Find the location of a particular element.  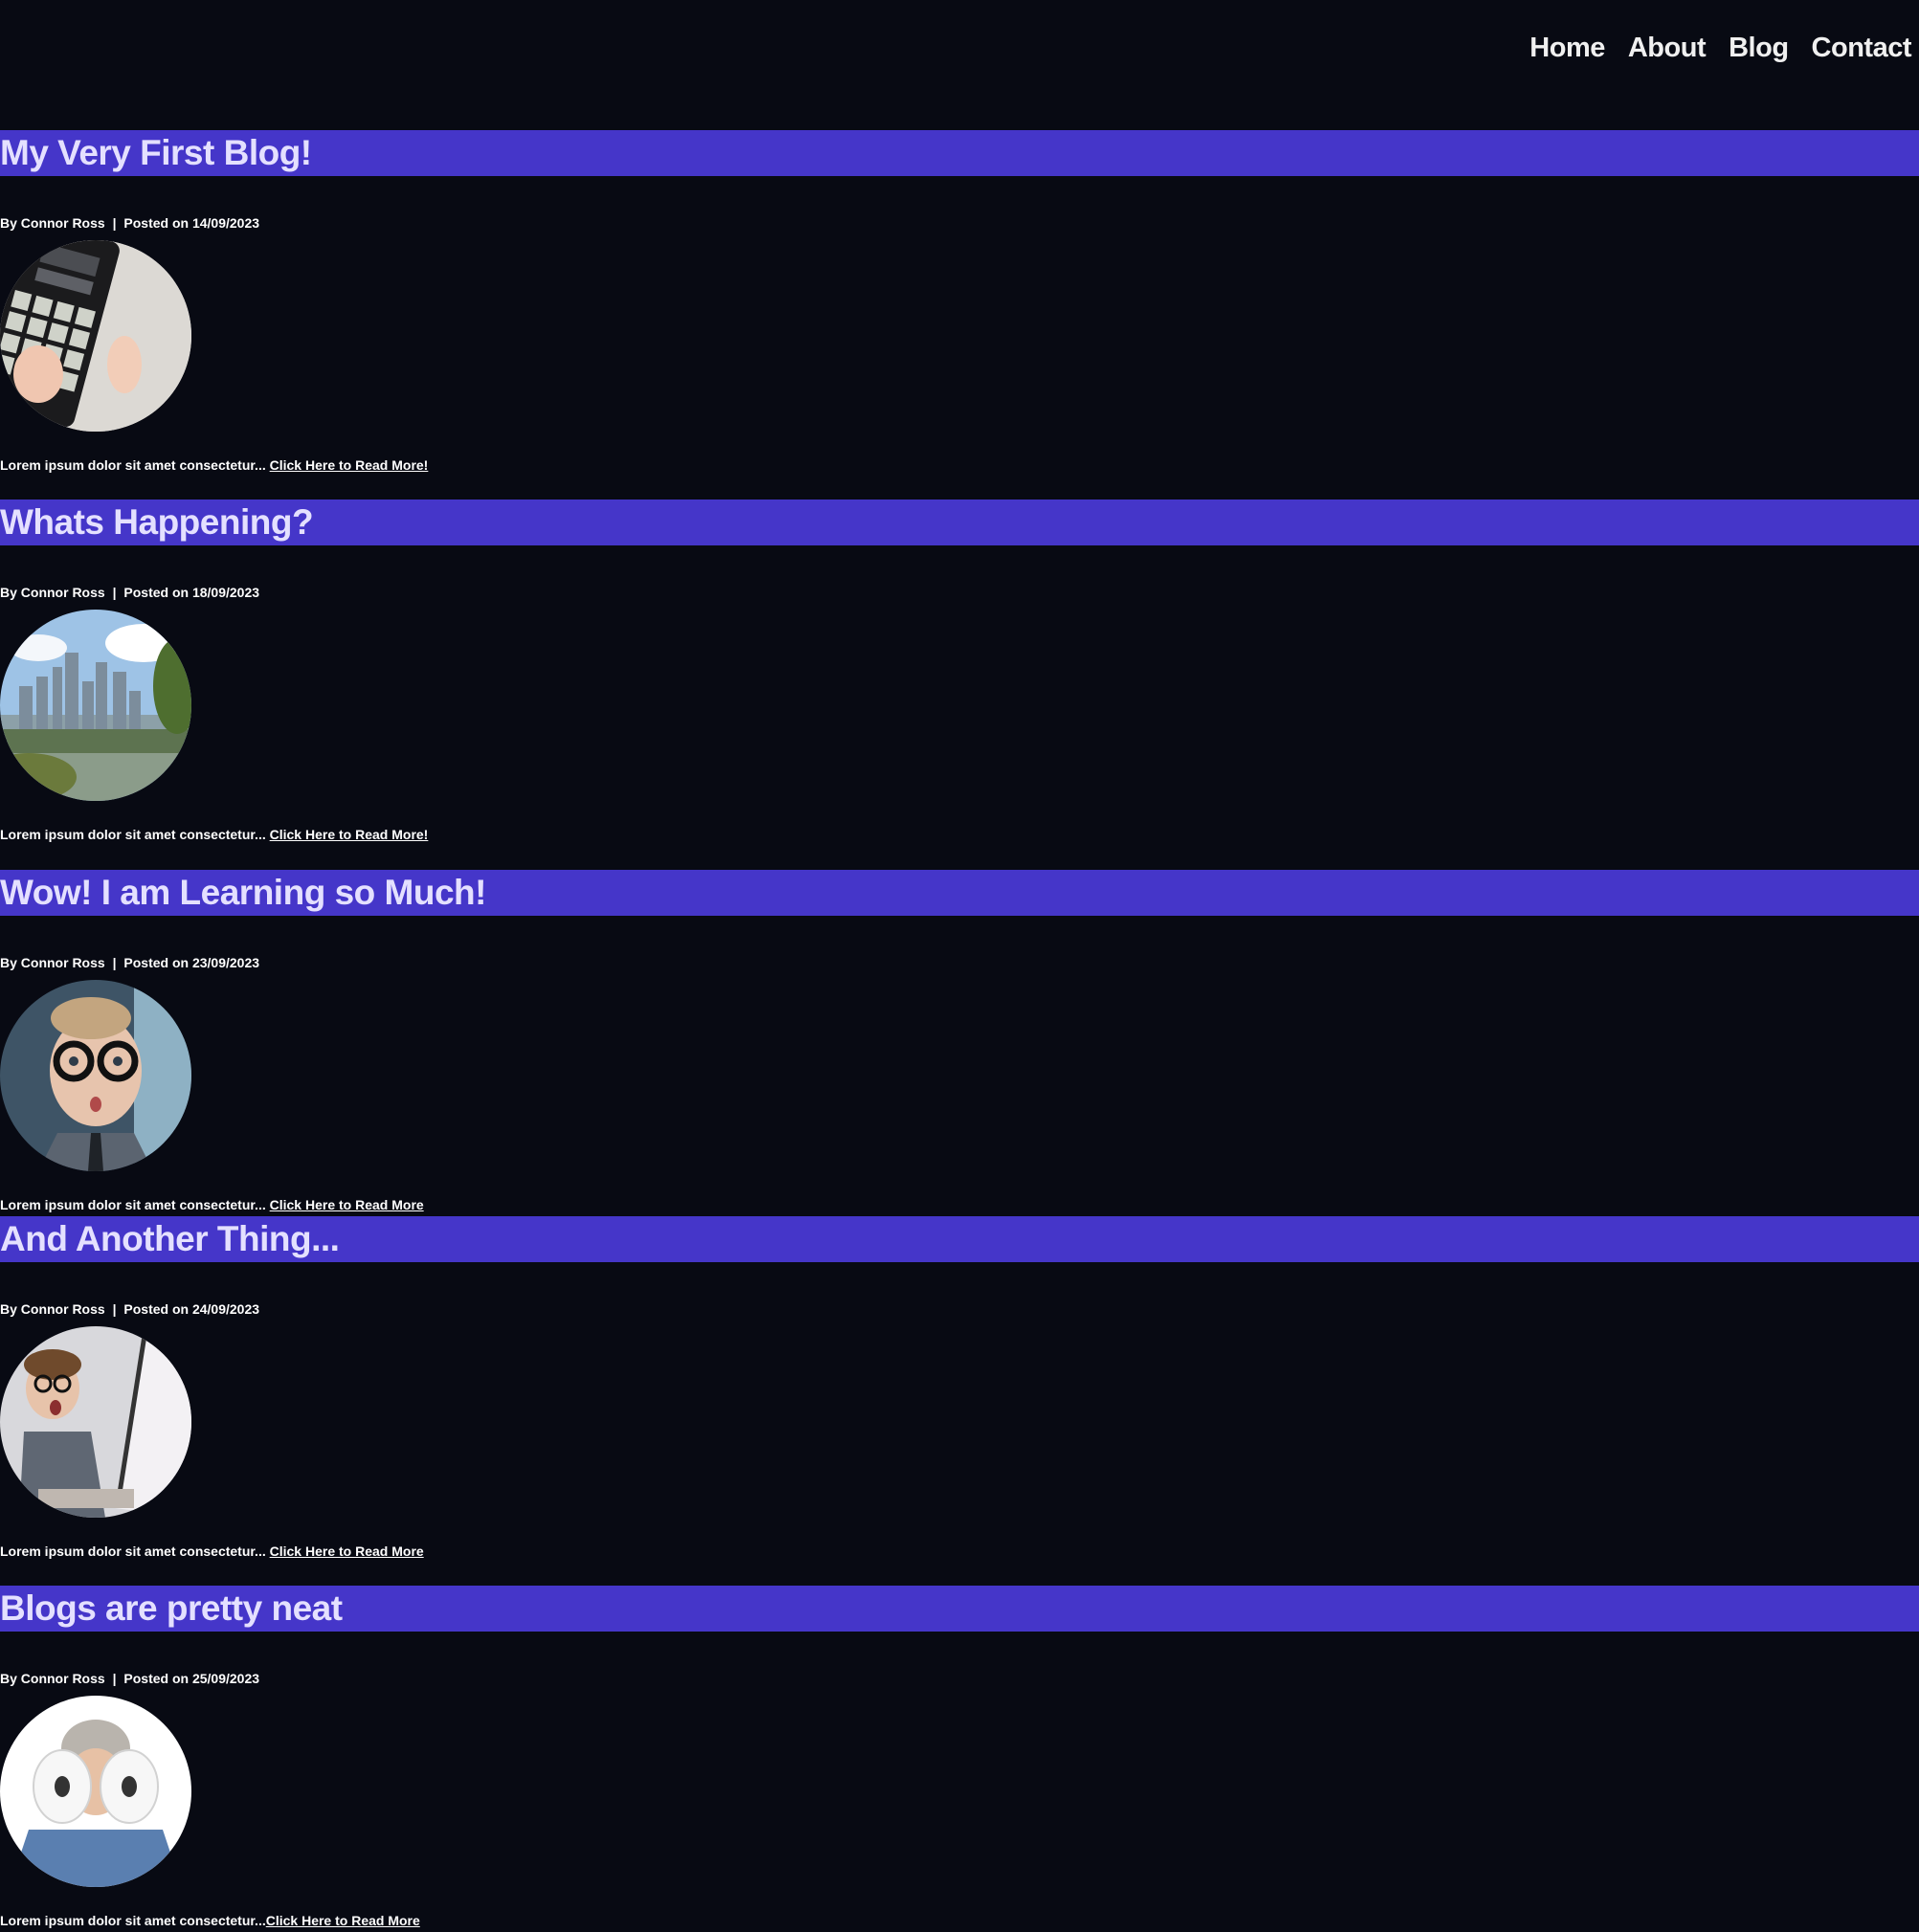

post-title: Blogs are pretty neat is located at coordinates (172, 1608).